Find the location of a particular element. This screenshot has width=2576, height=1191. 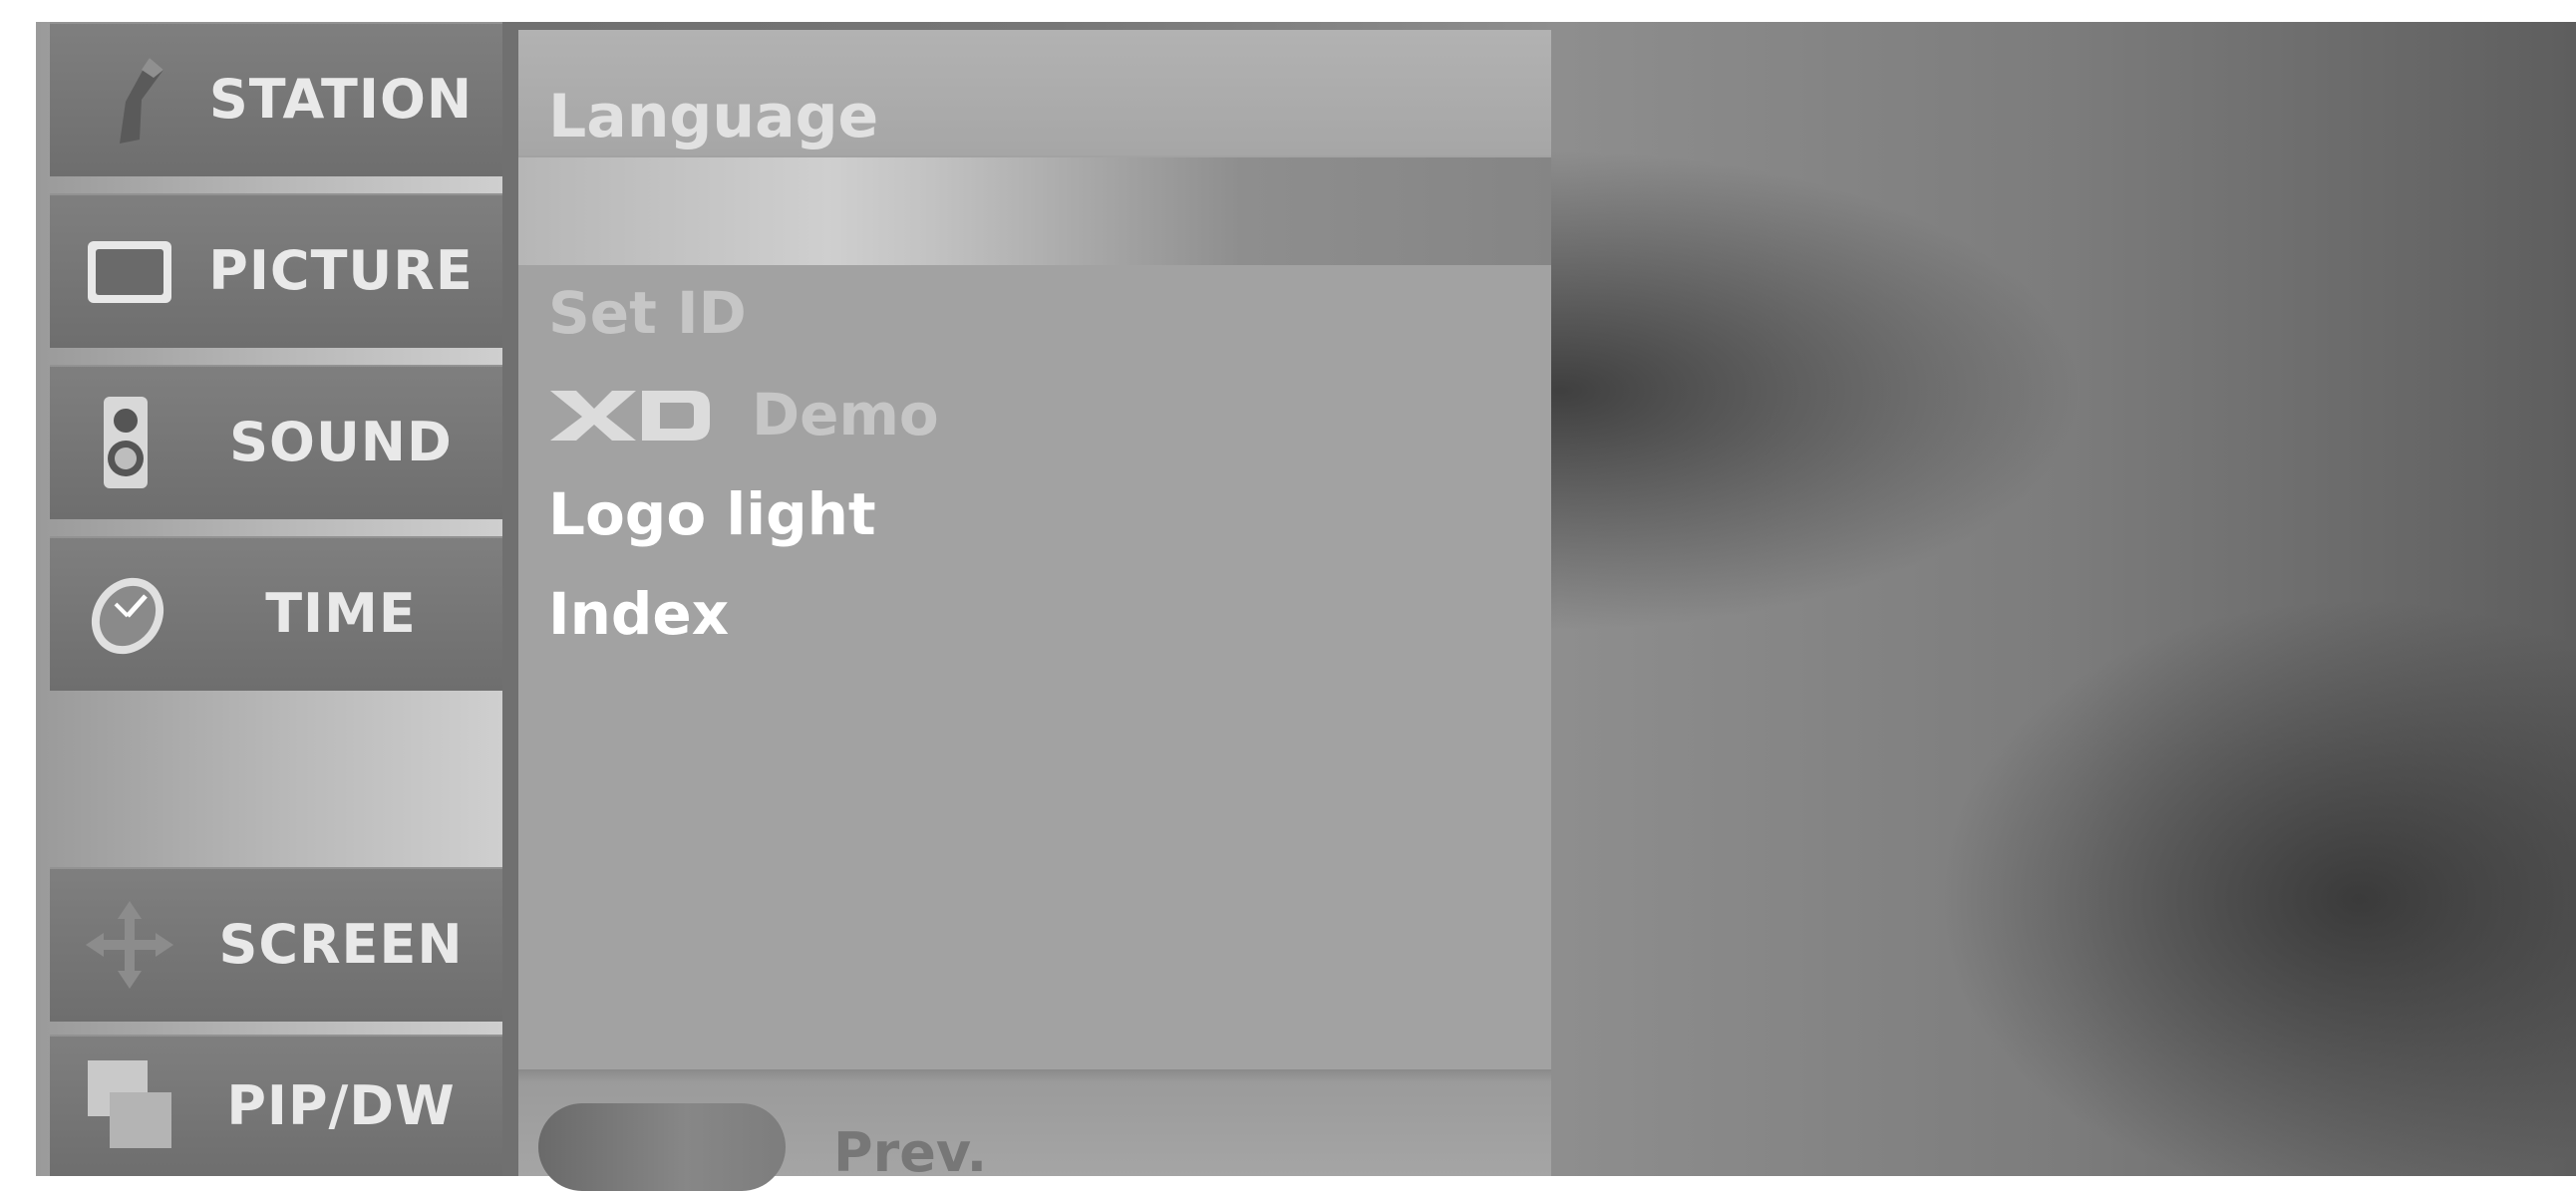

menu-item-pip-dw: PIP/DW is located at coordinates (276, 1105).